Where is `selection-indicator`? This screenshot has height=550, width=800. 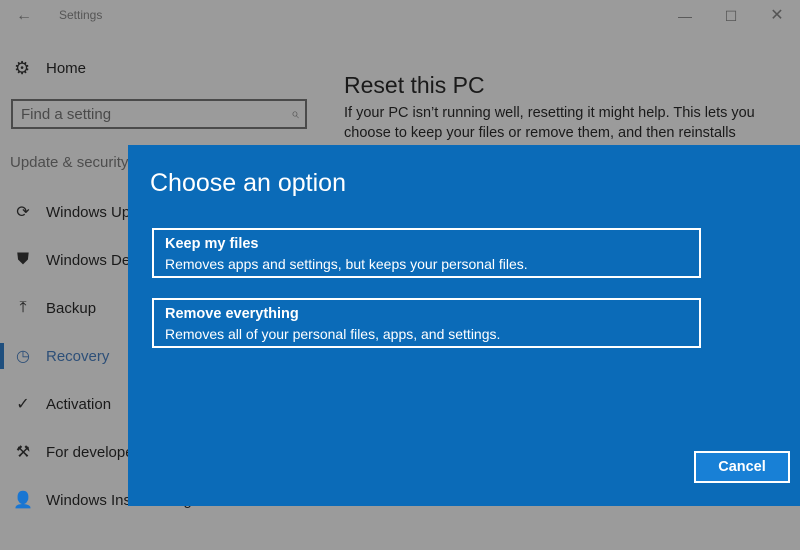
selection-indicator is located at coordinates (2, 356).